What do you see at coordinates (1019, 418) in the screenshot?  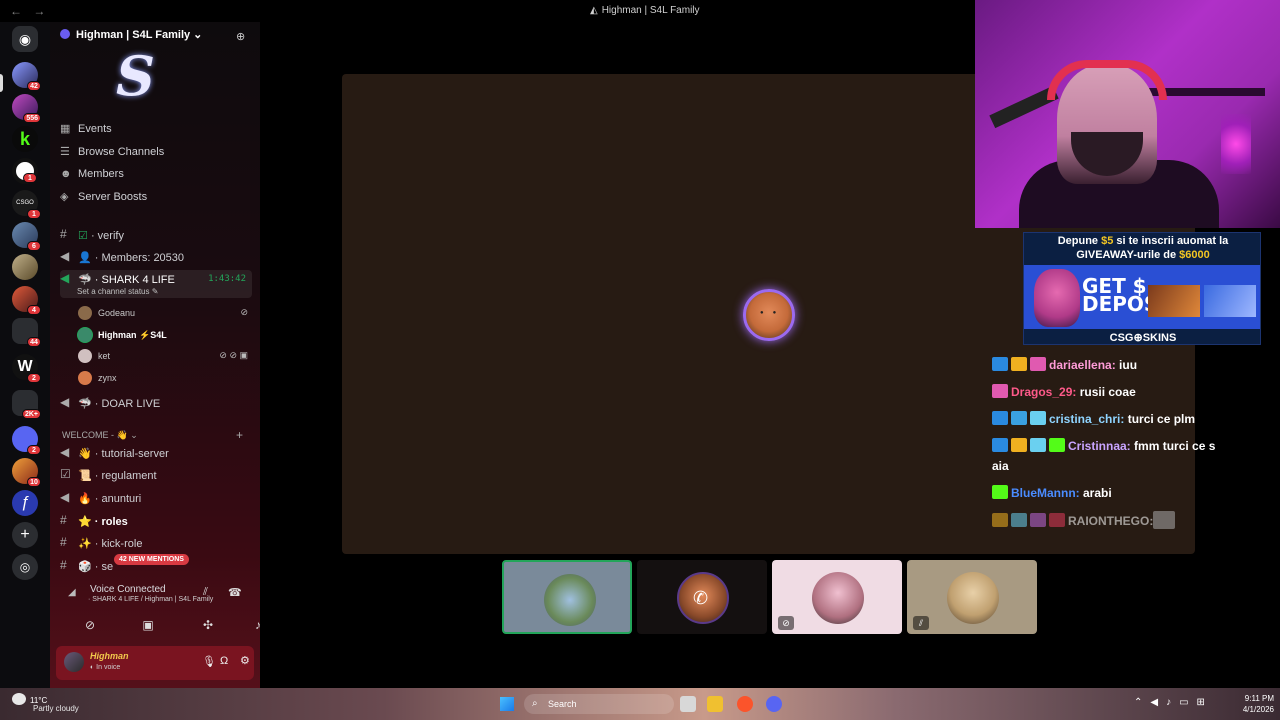 I see `gift-badge-icon` at bounding box center [1019, 418].